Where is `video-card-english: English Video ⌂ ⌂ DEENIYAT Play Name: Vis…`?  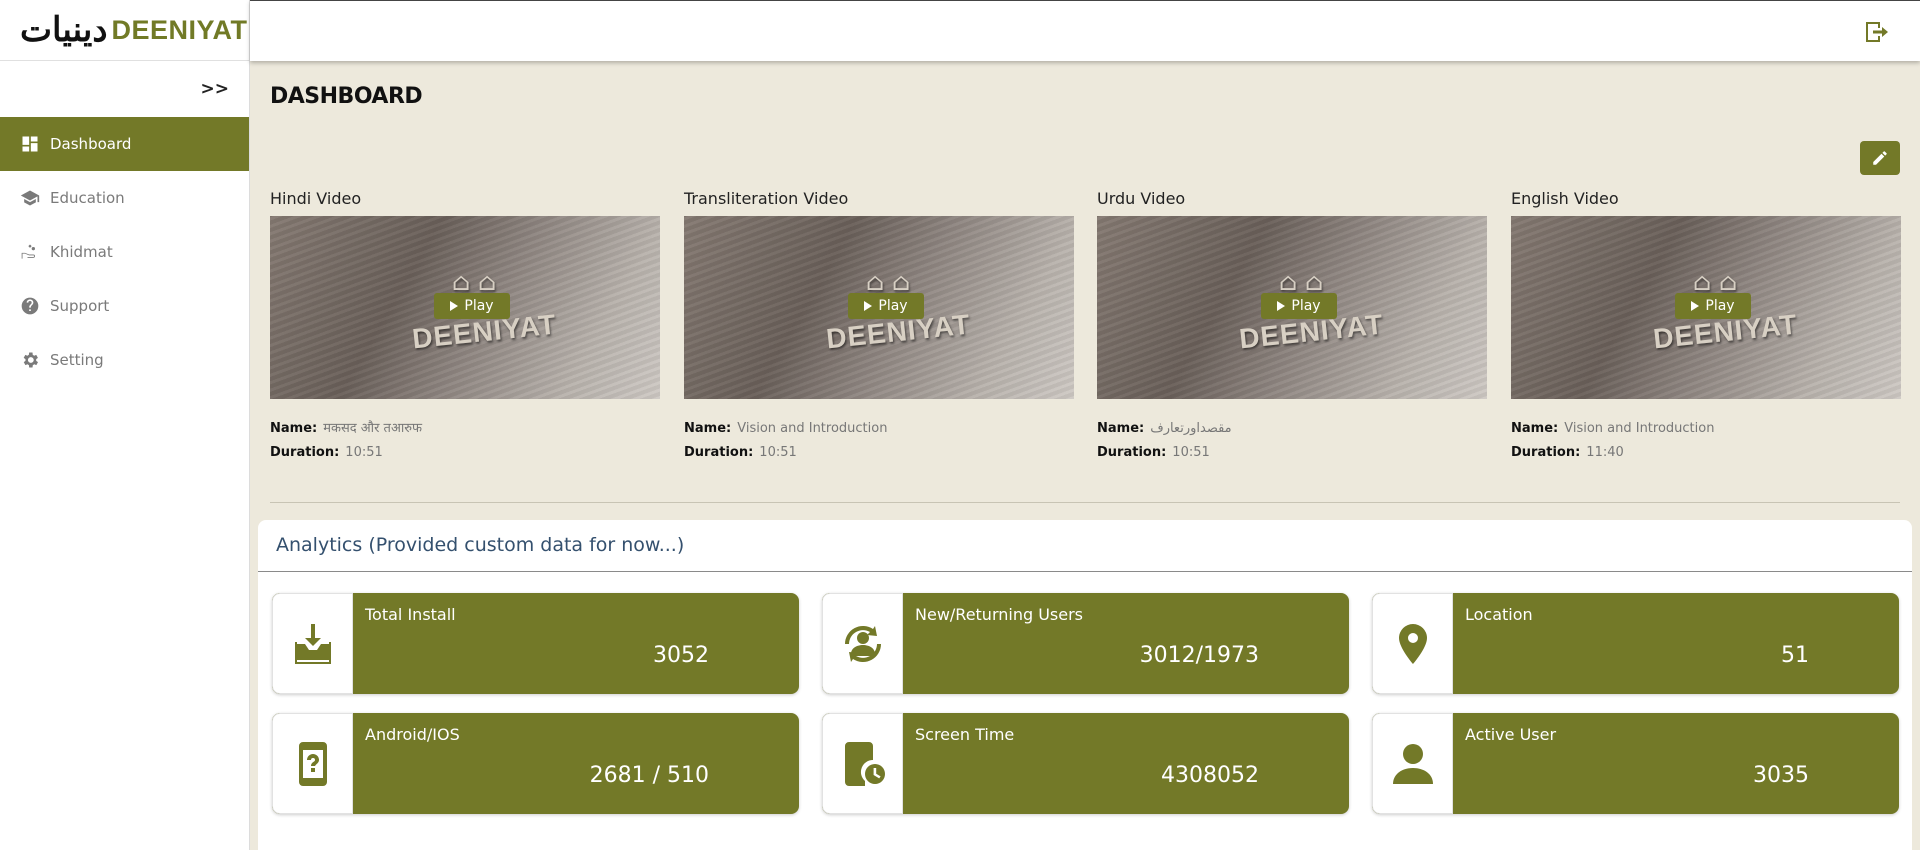 video-card-english: English Video ⌂ ⌂ DEENIYAT Play Name: Vis… is located at coordinates (1706, 326).